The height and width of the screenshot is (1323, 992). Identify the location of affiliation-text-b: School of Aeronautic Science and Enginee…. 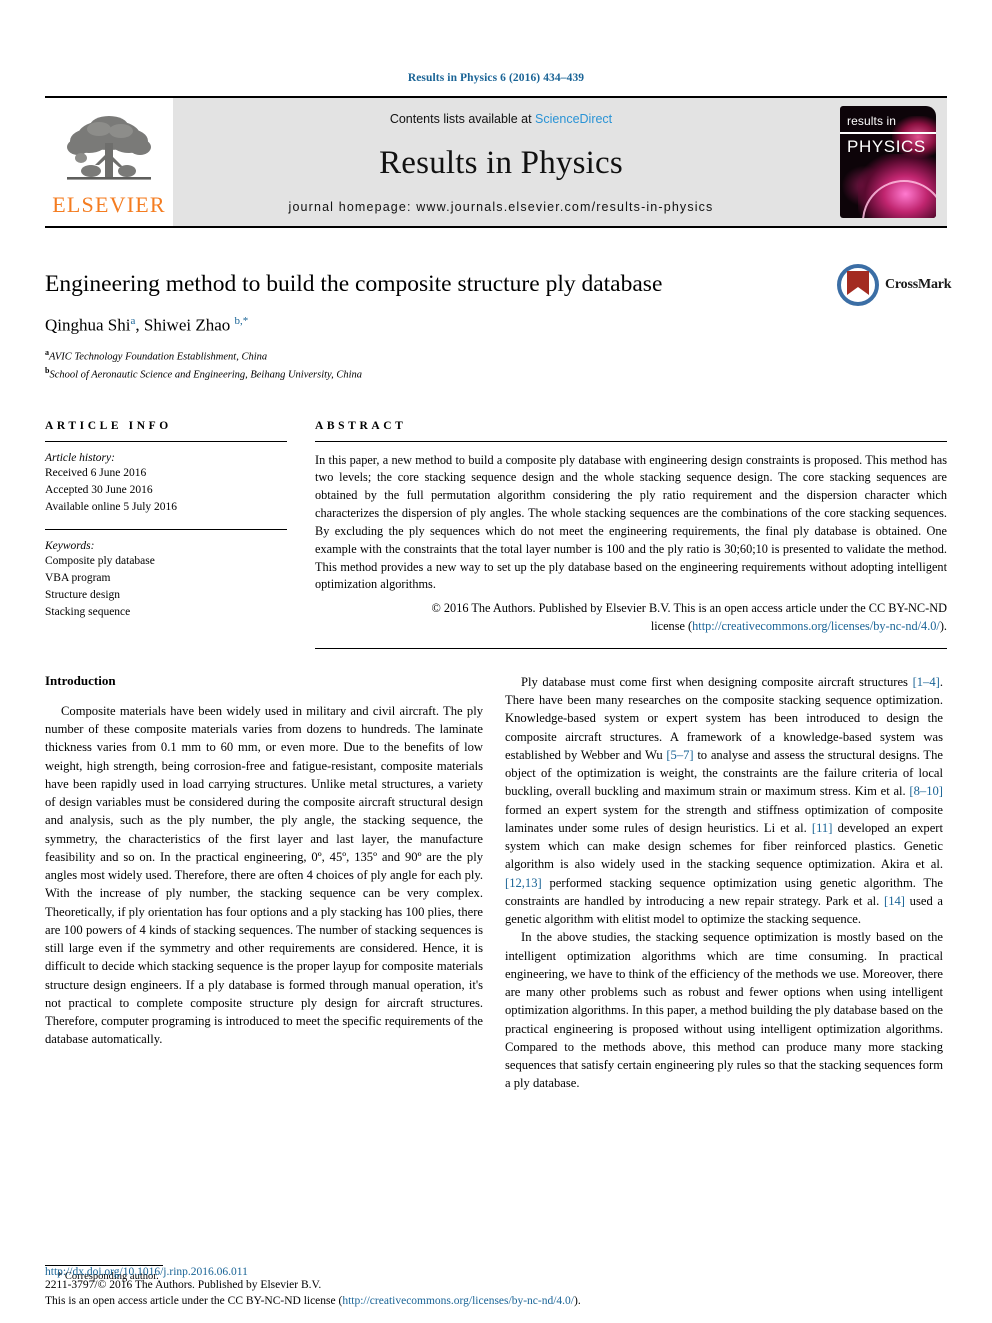
(206, 375).